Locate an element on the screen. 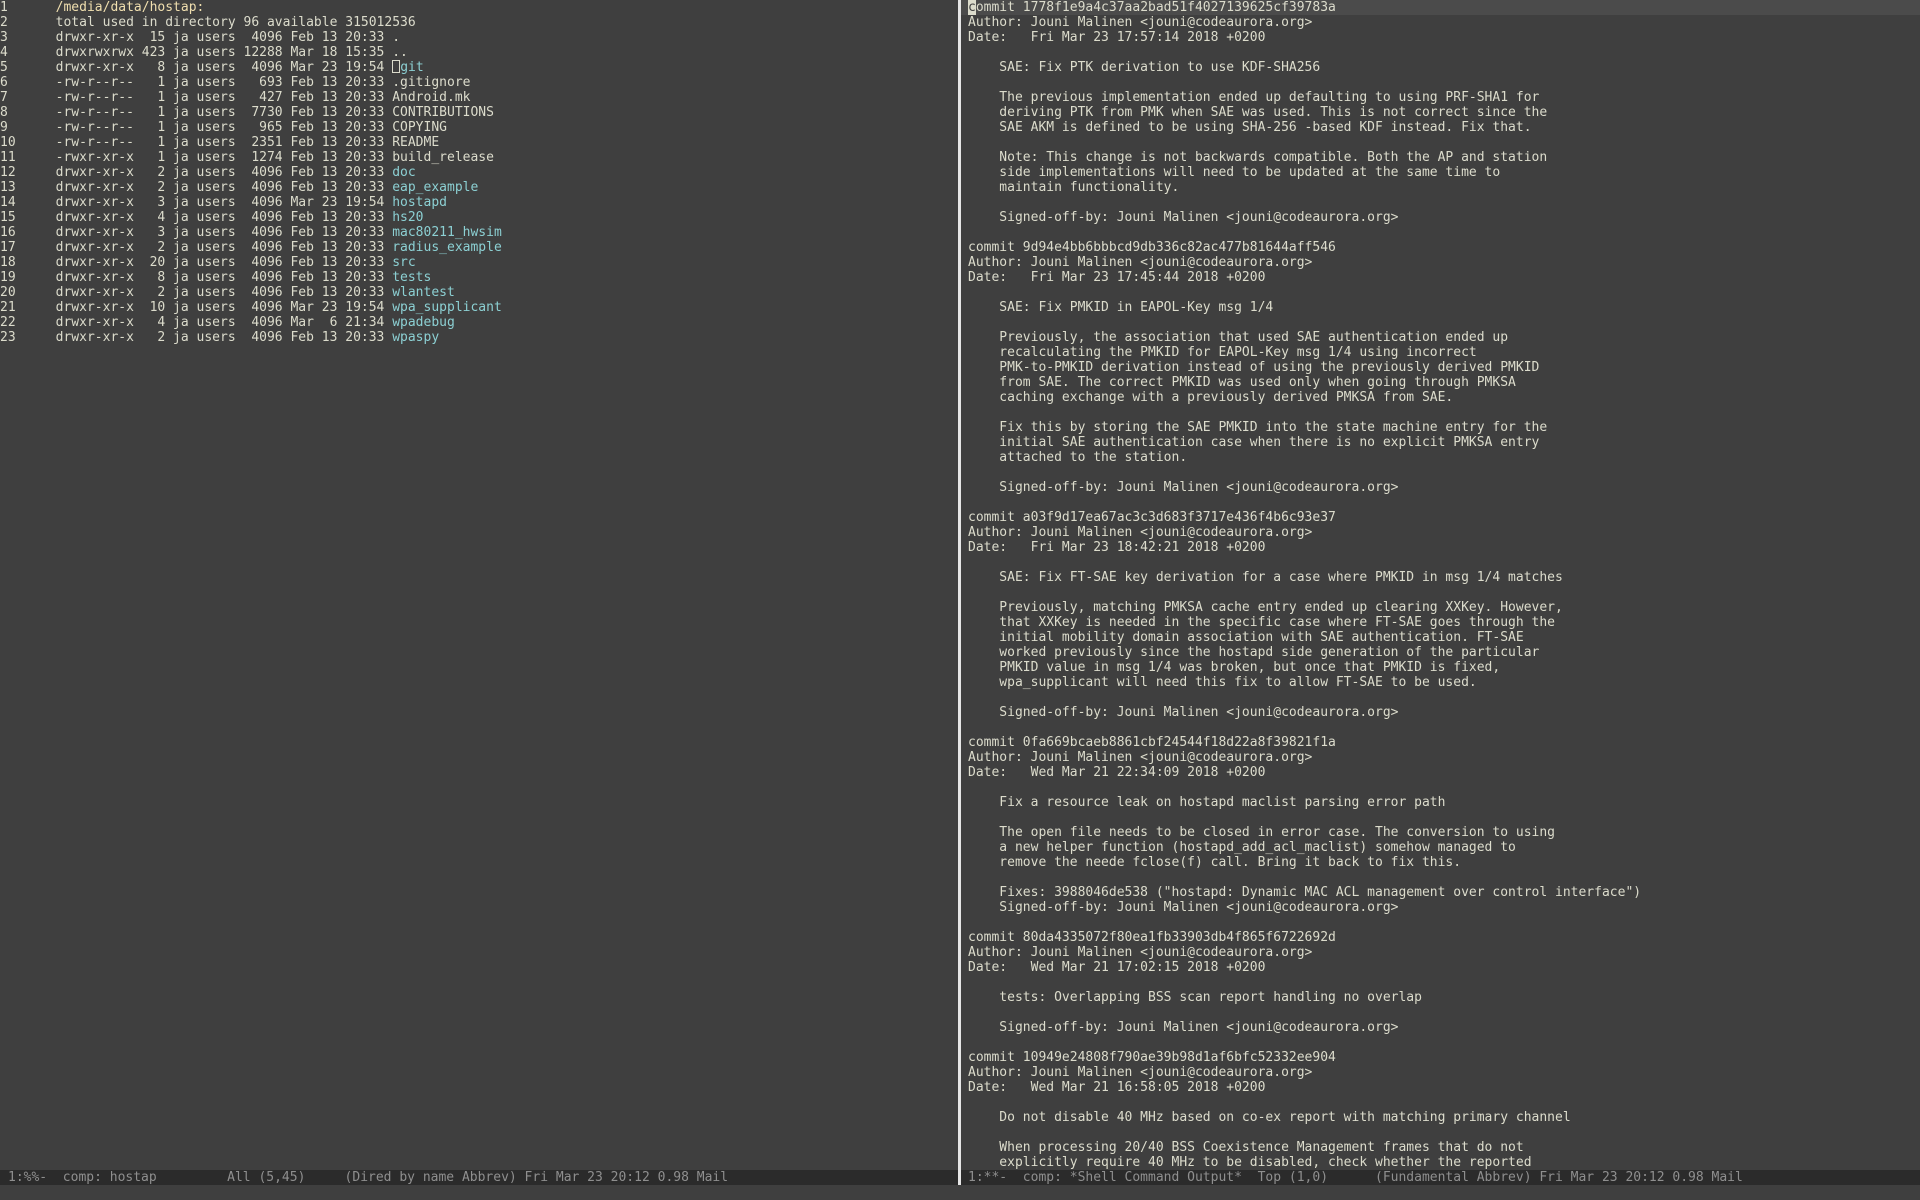 Image resolution: width=1920 pixels, height=1200 pixels. line-number: 9 is located at coordinates (4, 127).